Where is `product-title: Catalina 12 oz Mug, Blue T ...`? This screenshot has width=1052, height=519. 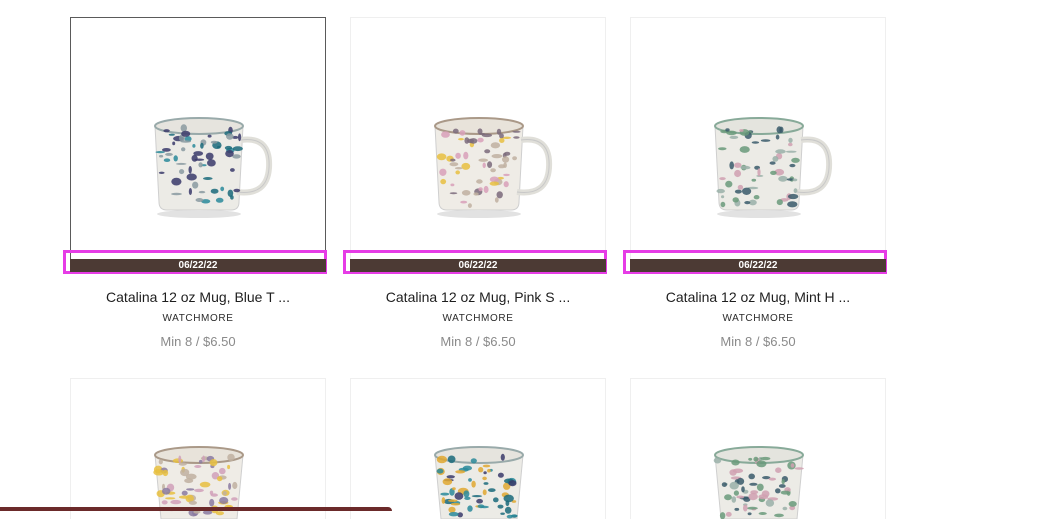
product-title: Catalina 12 oz Mug, Blue T ... is located at coordinates (198, 297).